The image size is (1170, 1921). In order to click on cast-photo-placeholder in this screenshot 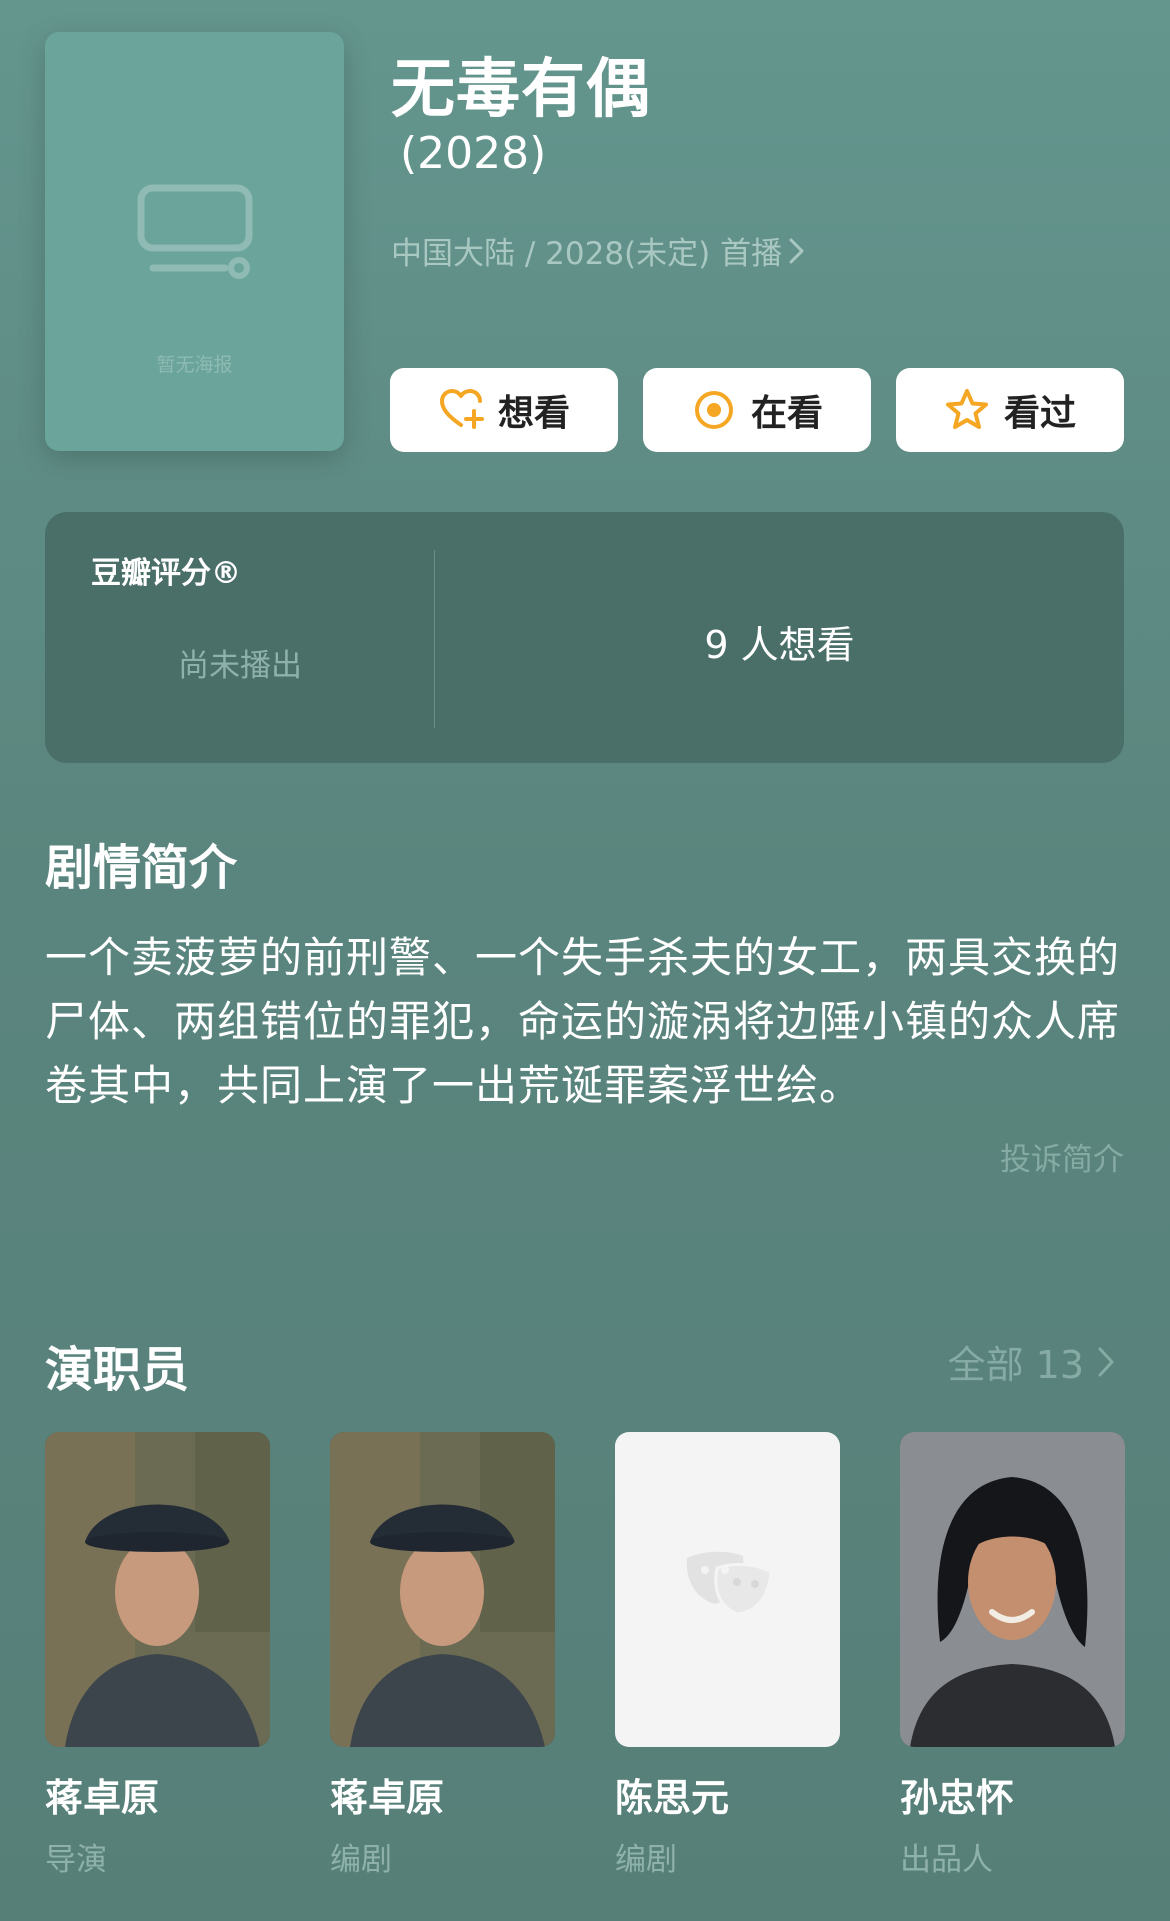, I will do `click(727, 1589)`.